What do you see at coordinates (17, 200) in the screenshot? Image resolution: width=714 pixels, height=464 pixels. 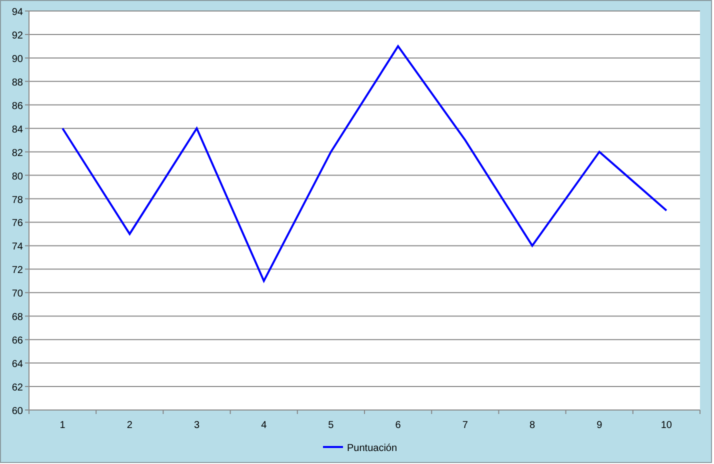 I see `y-axis-label: 78` at bounding box center [17, 200].